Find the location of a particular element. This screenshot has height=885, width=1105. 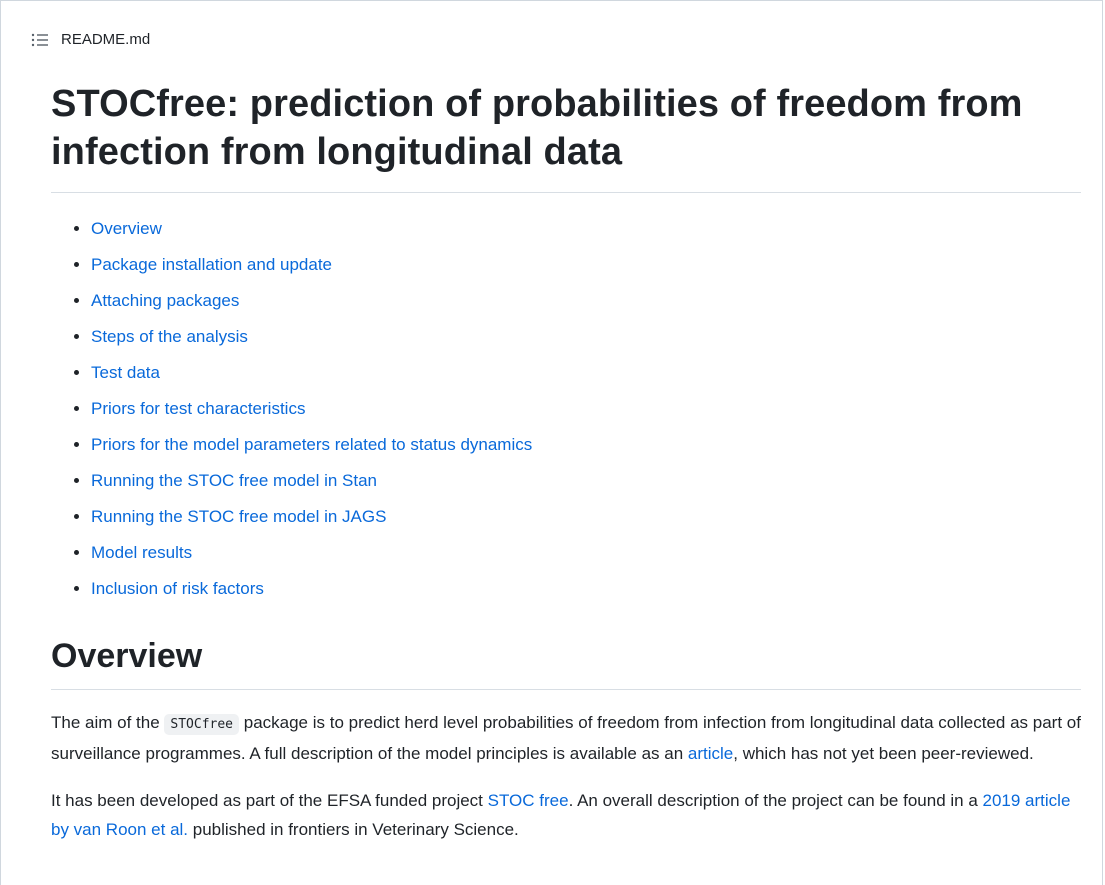

toc-item: Running the STOC free model in JAGS is located at coordinates (586, 517).